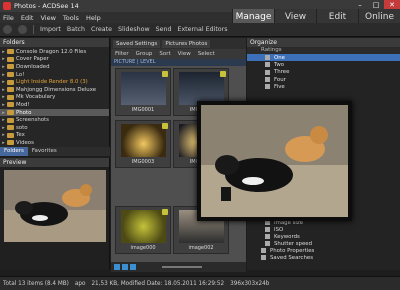 The image size is (400, 290). I want to click on rating-item: Five, so click(323, 86).